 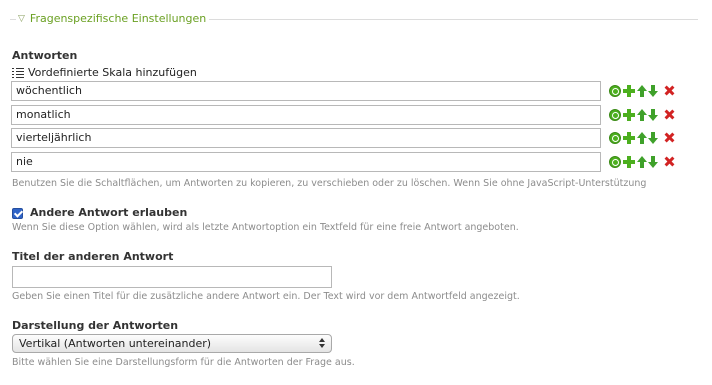 I want to click on other-title-input, so click(x=172, y=277).